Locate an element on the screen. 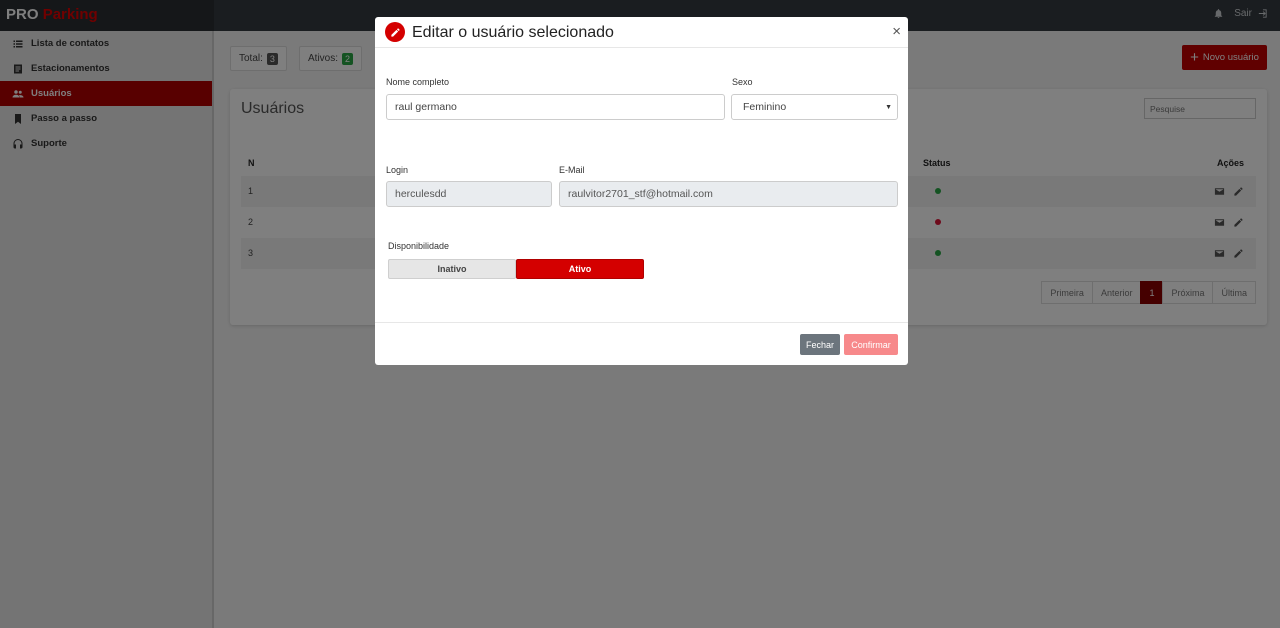  close-icon: × is located at coordinates (896, 31).